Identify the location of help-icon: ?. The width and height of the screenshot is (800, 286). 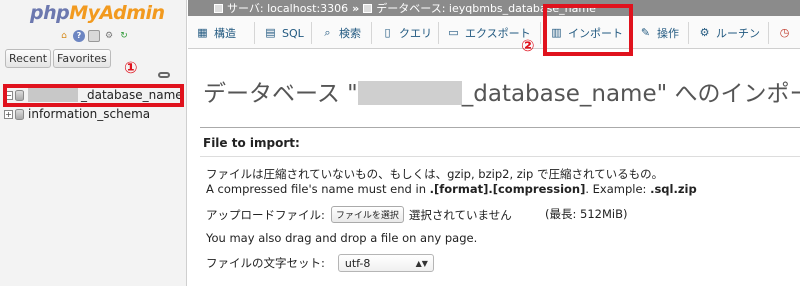
(79, 36).